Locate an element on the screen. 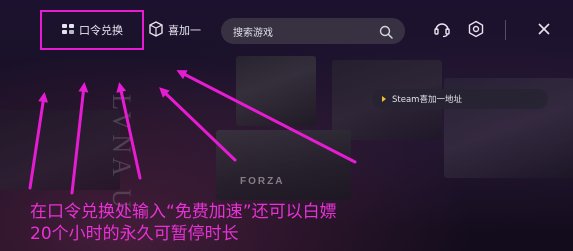 This screenshot has width=573, height=251. caption-line-1: 在口令兑换处输入“免费加速”还可以白嫖 is located at coordinates (183, 212).